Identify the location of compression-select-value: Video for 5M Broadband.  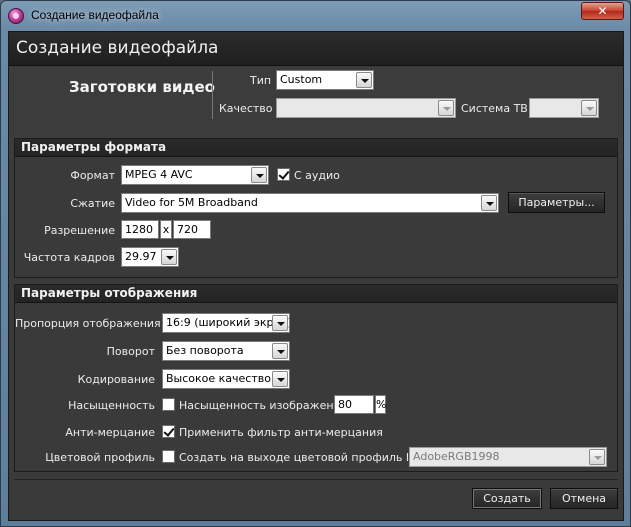
(191, 202).